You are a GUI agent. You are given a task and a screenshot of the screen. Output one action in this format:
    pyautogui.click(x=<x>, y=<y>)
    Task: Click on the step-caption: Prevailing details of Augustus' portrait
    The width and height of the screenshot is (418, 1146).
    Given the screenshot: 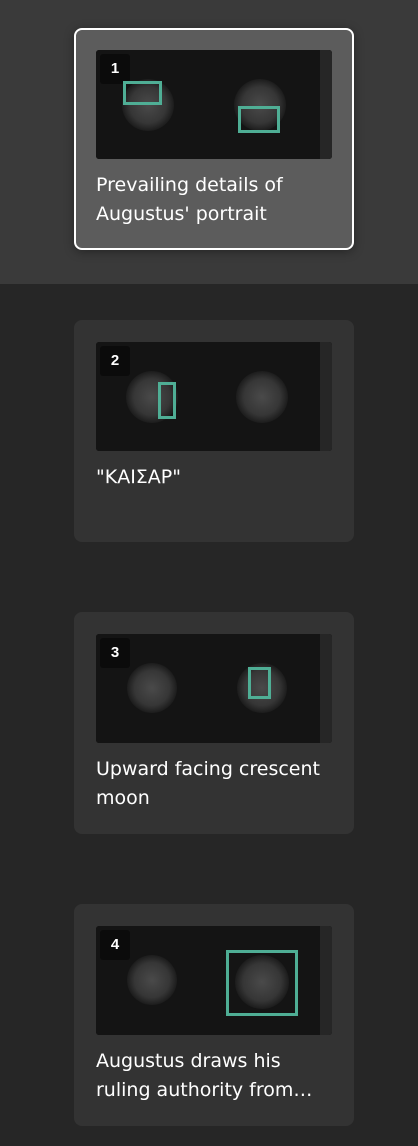 What is the action you would take?
    pyautogui.click(x=189, y=199)
    